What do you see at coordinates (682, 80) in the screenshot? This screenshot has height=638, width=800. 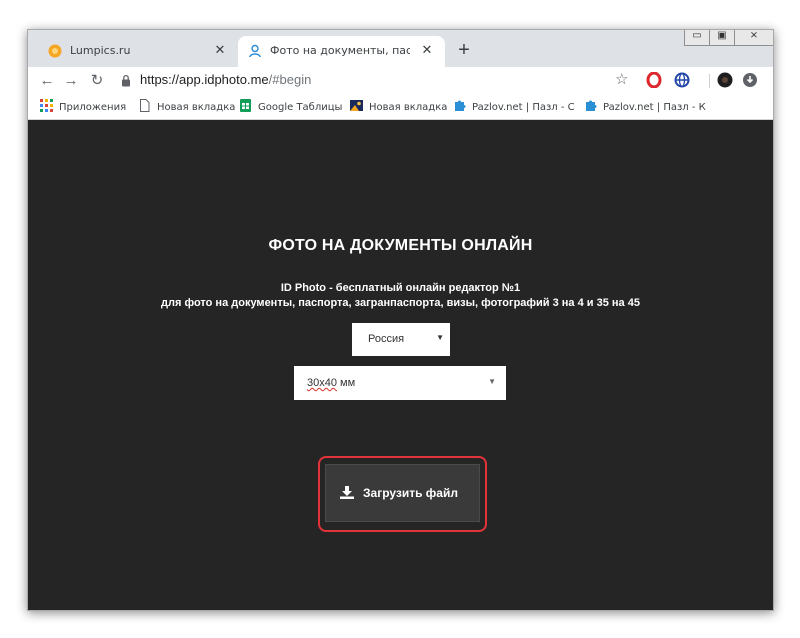 I see `vpn-globe-extension-icon` at bounding box center [682, 80].